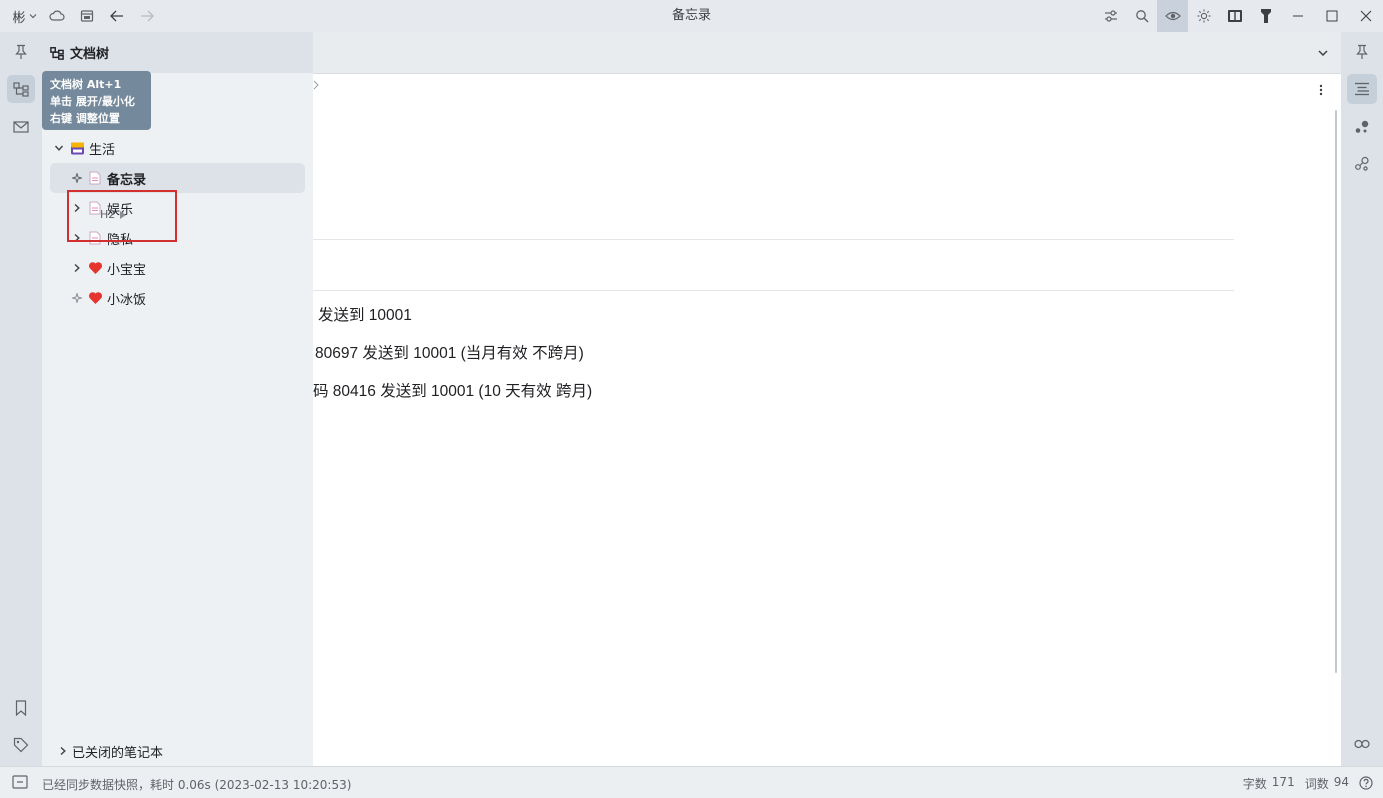  Describe the element at coordinates (449, 352) in the screenshot. I see `paragraph: 80697 发送到 10001 (当月有效 不跨月)` at that location.